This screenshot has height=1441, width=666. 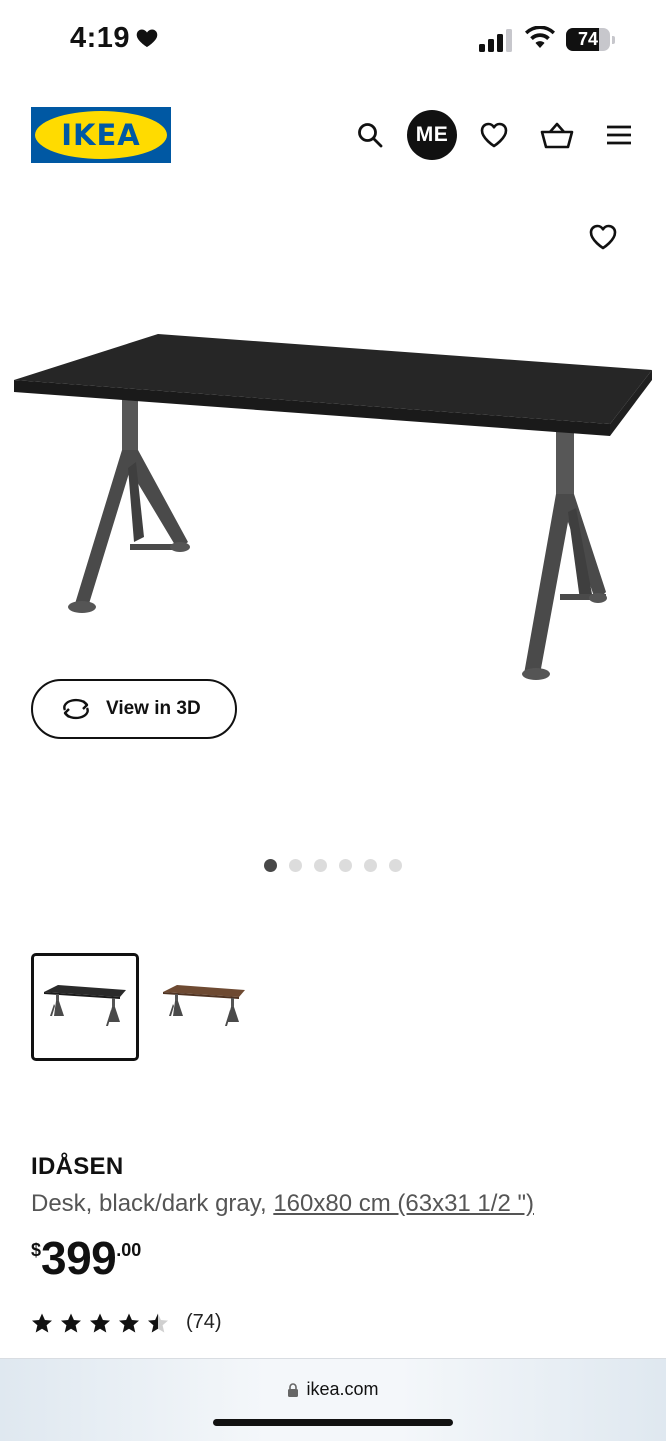 I want to click on view-in-3d-label: View in 3D, so click(x=153, y=708).